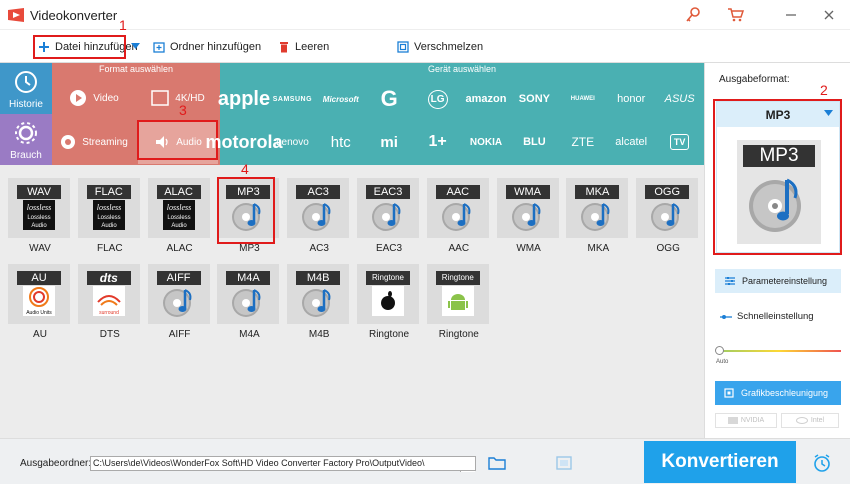 Image resolution: width=850 pixels, height=484 pixels. Describe the element at coordinates (726, 316) in the screenshot. I see `quick-setting-icon` at that location.